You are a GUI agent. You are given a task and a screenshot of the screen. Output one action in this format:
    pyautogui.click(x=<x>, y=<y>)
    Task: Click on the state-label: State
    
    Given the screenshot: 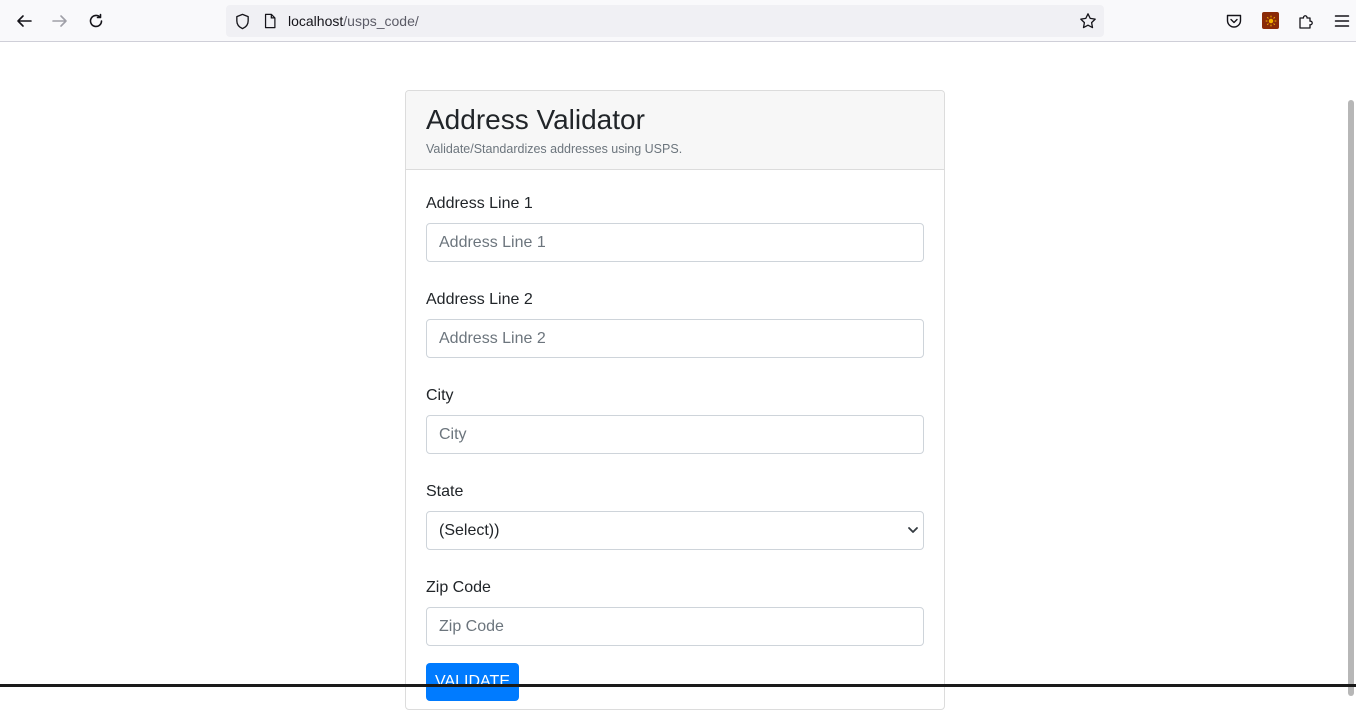 What is the action you would take?
    pyautogui.click(x=445, y=491)
    